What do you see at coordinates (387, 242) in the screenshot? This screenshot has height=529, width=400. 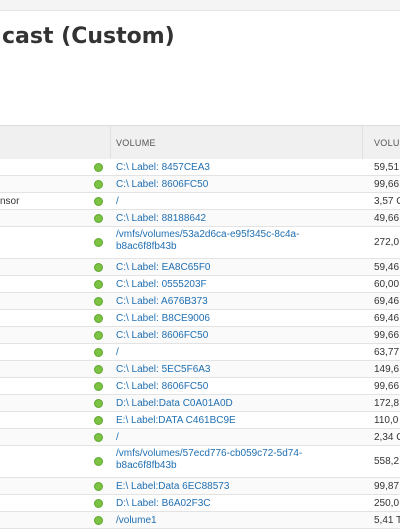 I see `volume-size-value: 272,0` at bounding box center [387, 242].